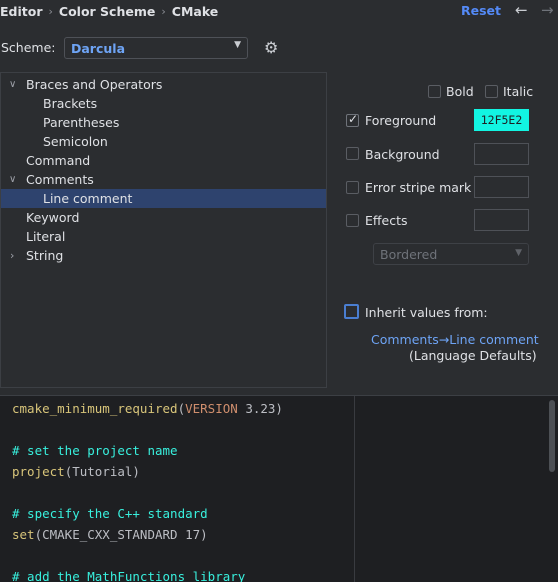 The width and height of the screenshot is (558, 582). What do you see at coordinates (271, 47) in the screenshot?
I see `gear-icon: ⚙` at bounding box center [271, 47].